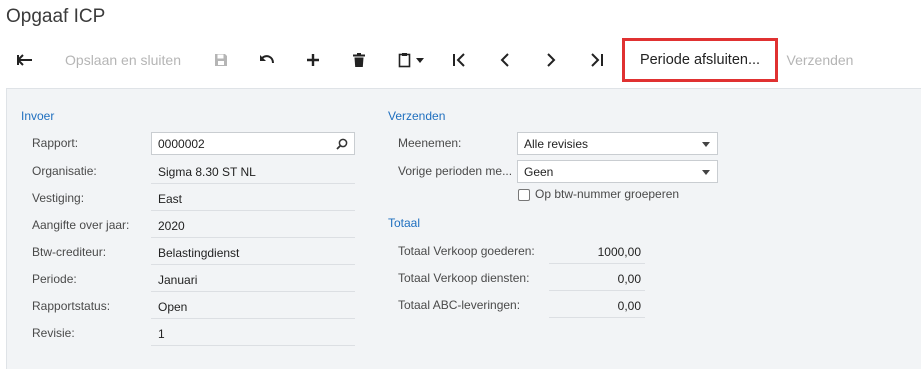  What do you see at coordinates (253, 143) in the screenshot?
I see `rapport-input: 0000002` at bounding box center [253, 143].